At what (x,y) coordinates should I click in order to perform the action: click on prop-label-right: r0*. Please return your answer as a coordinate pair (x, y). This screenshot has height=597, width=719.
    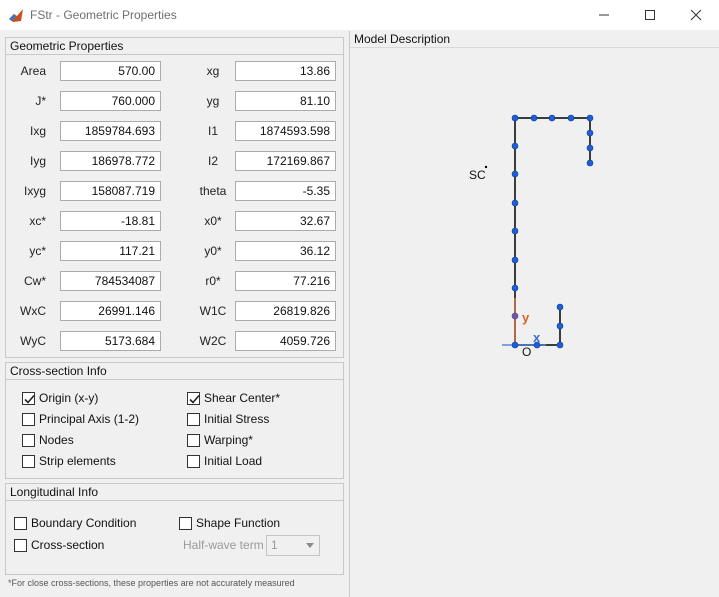
    Looking at the image, I should click on (213, 281).